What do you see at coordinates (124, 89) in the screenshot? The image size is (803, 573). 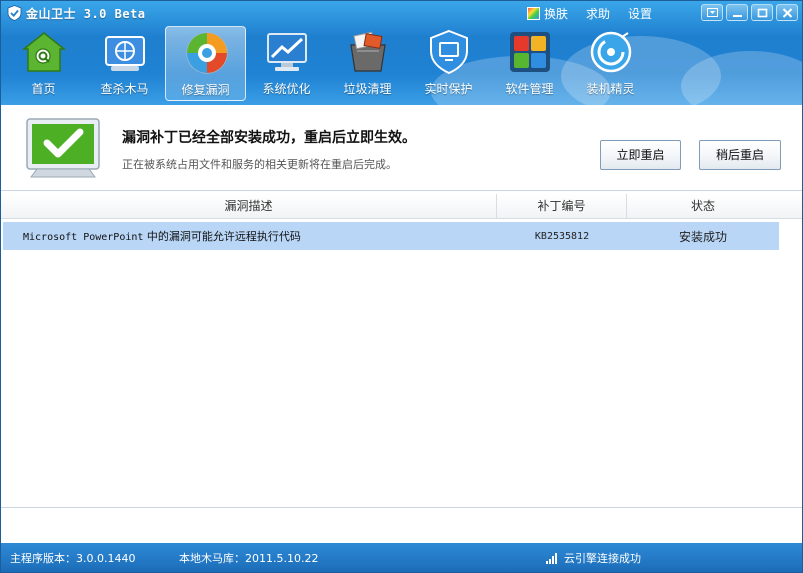 I see `nav-label-trojan-scan: 查杀木马` at bounding box center [124, 89].